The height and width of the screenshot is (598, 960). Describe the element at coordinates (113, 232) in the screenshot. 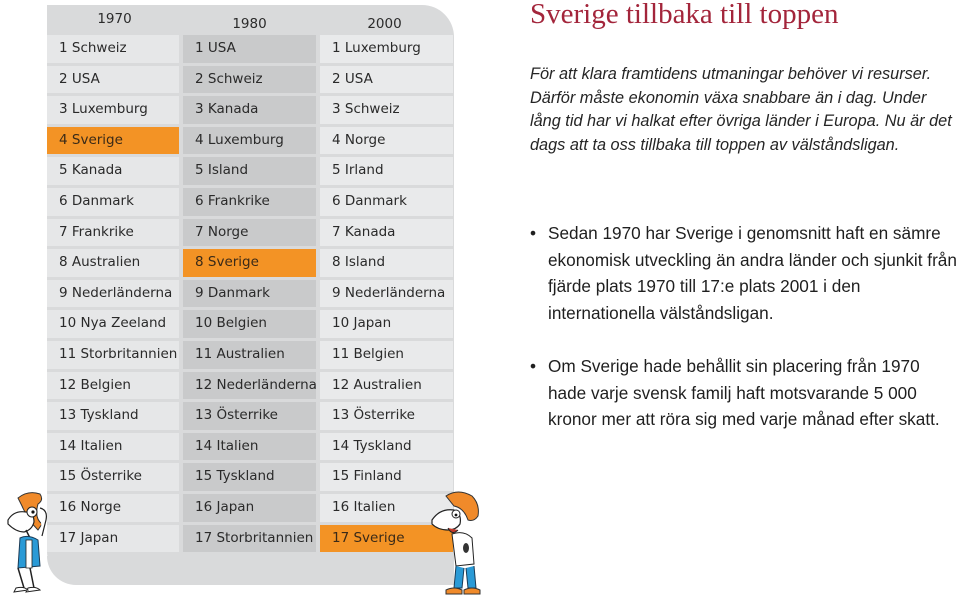

I see `ranking-cell: 7 Frankrike` at that location.